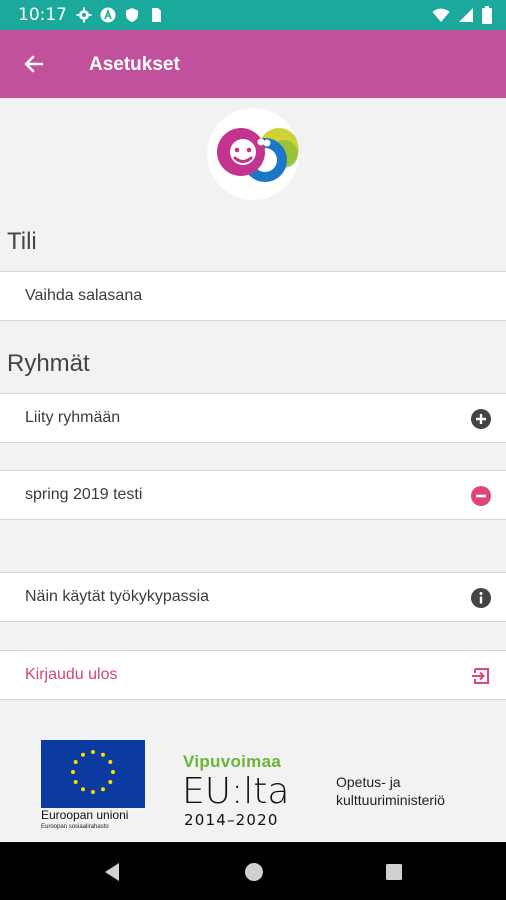 The height and width of the screenshot is (900, 506). What do you see at coordinates (112, 872) in the screenshot?
I see `back-triangle-icon` at bounding box center [112, 872].